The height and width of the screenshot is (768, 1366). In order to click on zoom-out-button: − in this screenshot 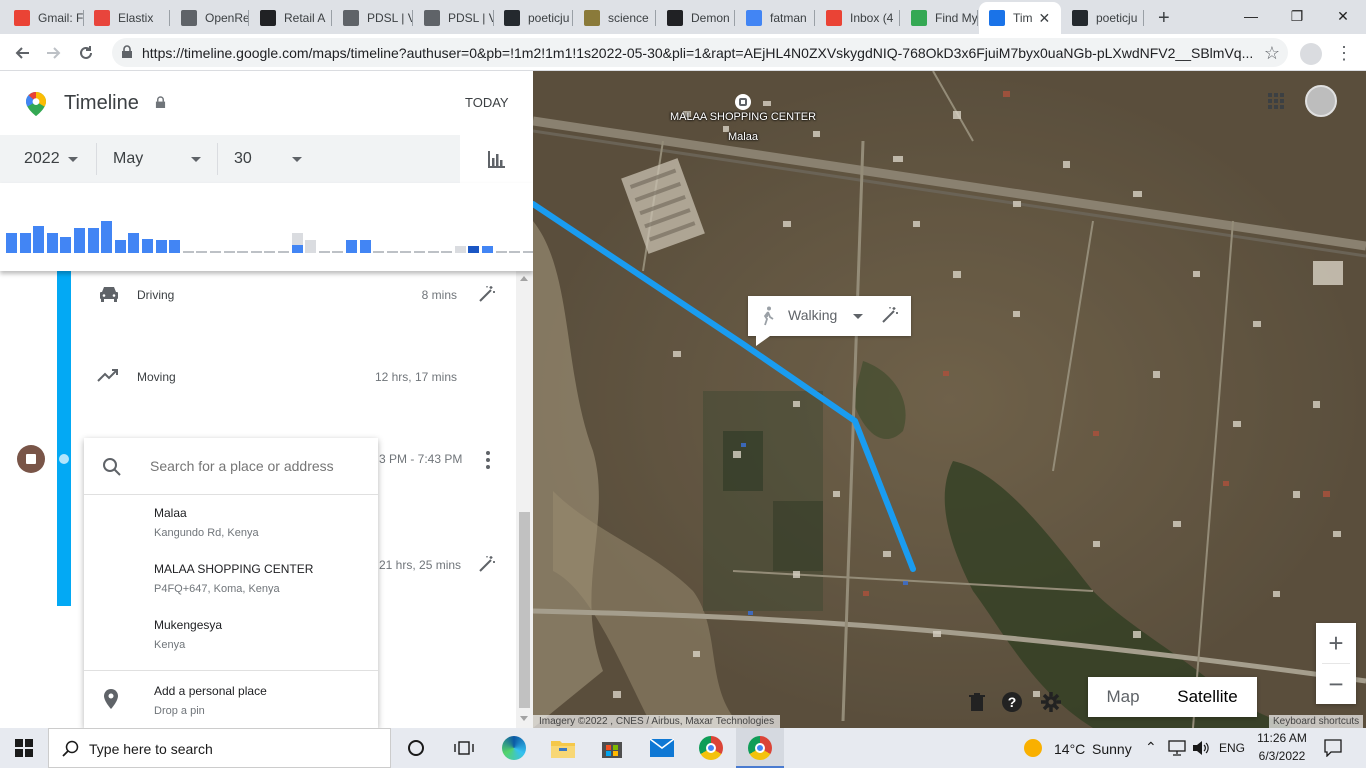, I will do `click(1336, 684)`.